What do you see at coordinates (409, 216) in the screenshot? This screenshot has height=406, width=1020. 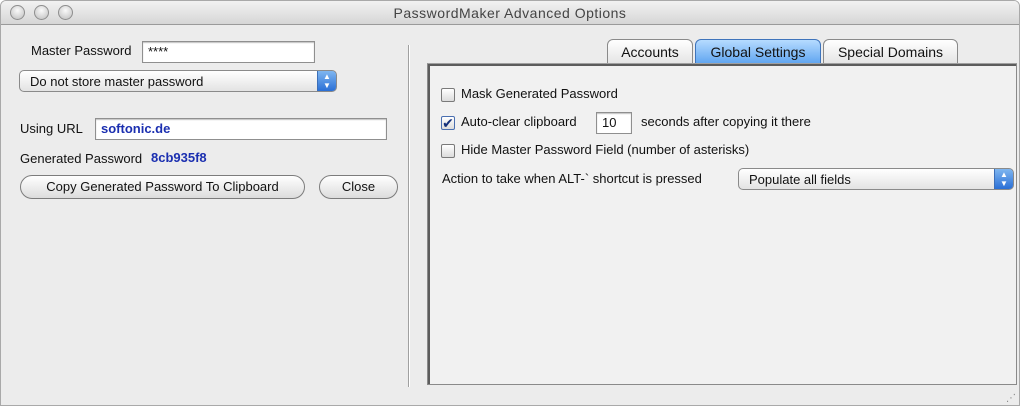 I see `panel-divider` at bounding box center [409, 216].